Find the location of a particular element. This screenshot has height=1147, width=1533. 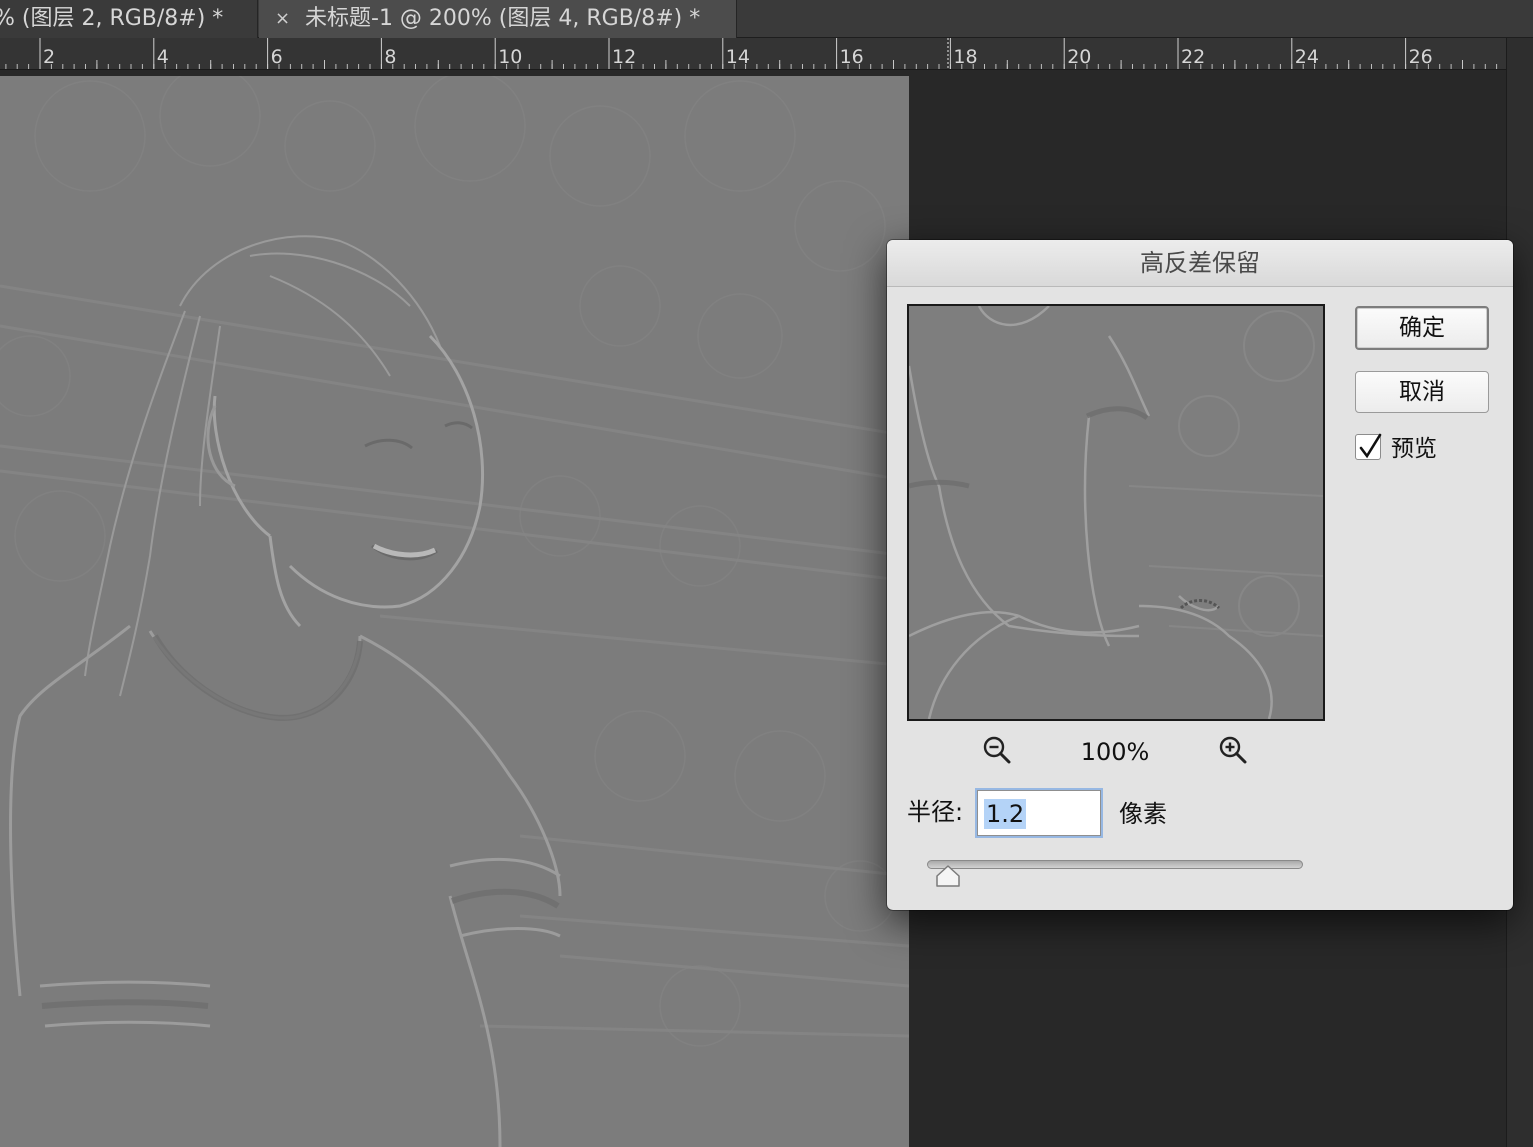

ruler-label: 4 is located at coordinates (163, 57).